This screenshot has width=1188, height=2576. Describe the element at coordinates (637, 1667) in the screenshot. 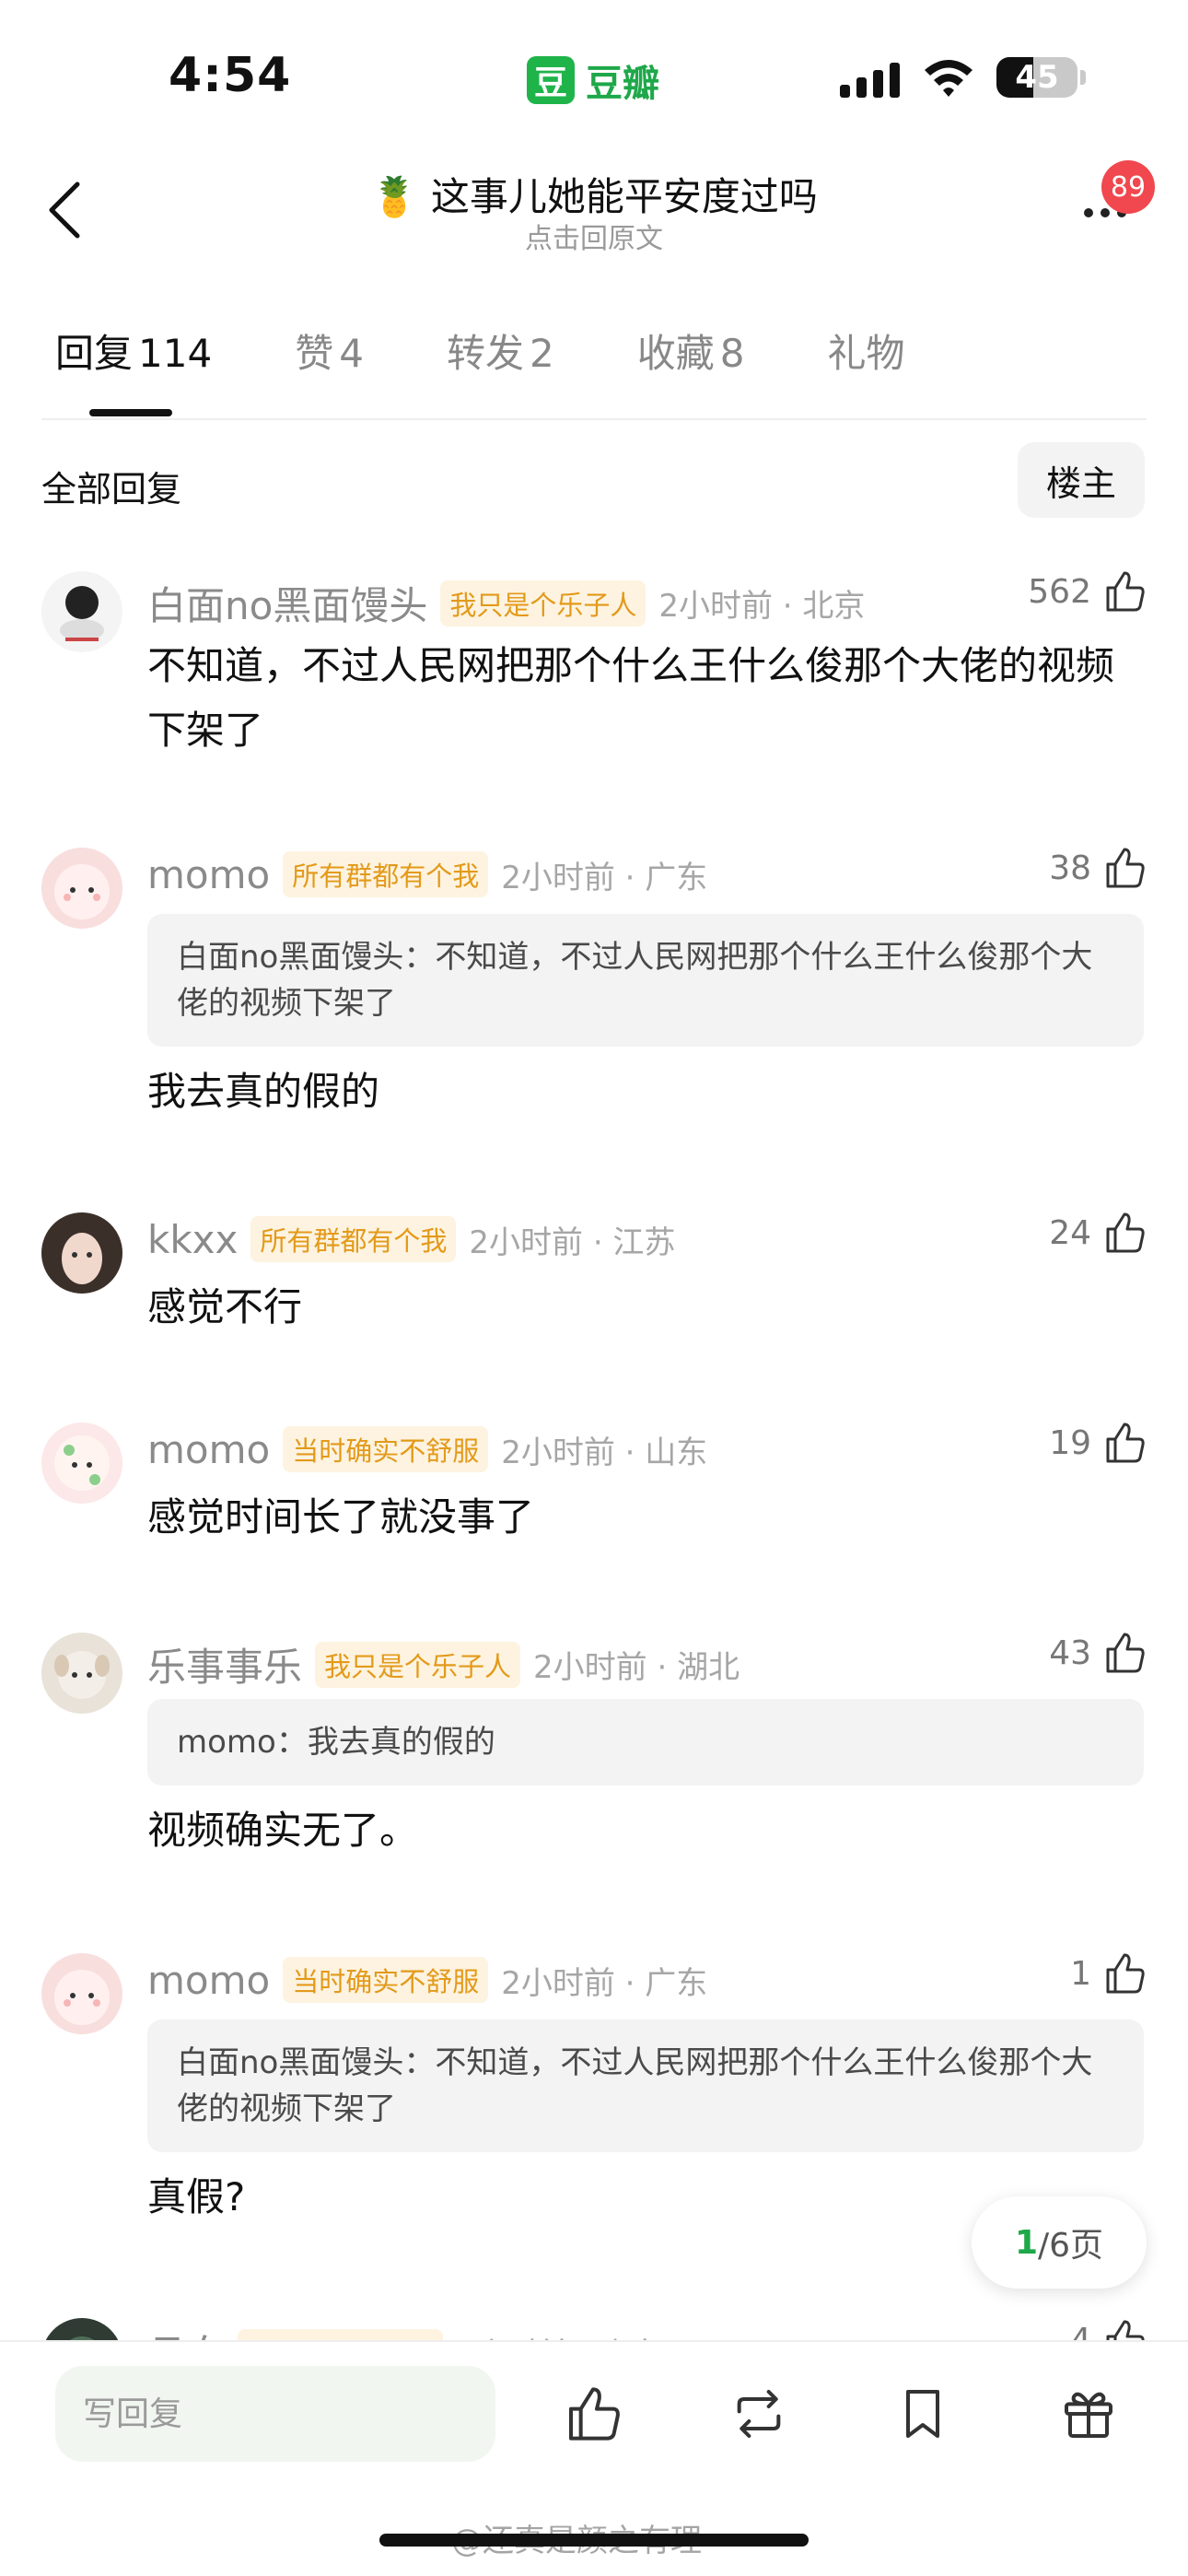

I see `comment-meta: 2小时前 · 湖北` at that location.